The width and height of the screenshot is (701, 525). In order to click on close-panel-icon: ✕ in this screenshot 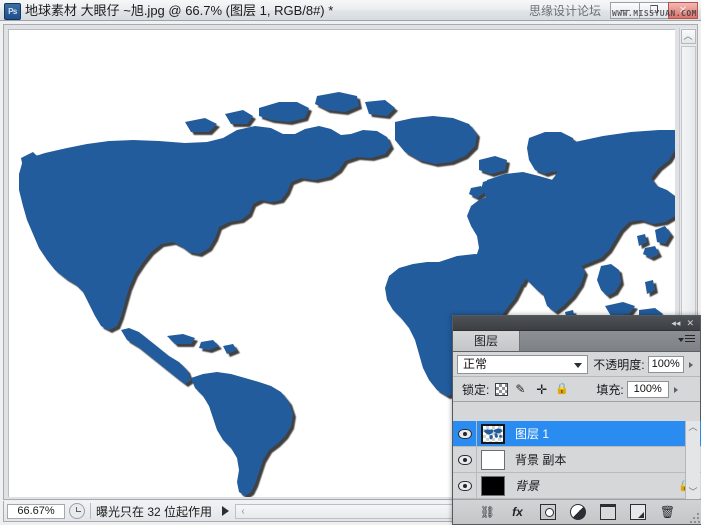, I will do `click(690, 323)`.